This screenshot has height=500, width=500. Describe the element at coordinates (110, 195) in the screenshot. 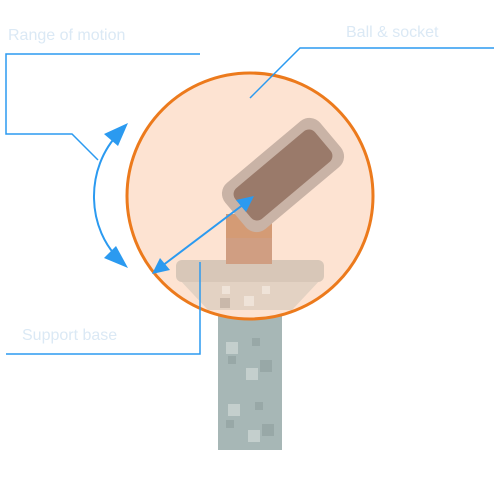

I see `rotation-arrow-icon` at that location.